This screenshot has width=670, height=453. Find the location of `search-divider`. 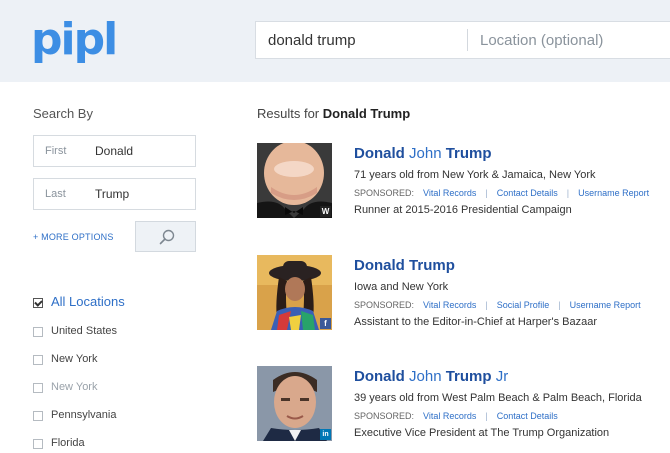

search-divider is located at coordinates (467, 40).